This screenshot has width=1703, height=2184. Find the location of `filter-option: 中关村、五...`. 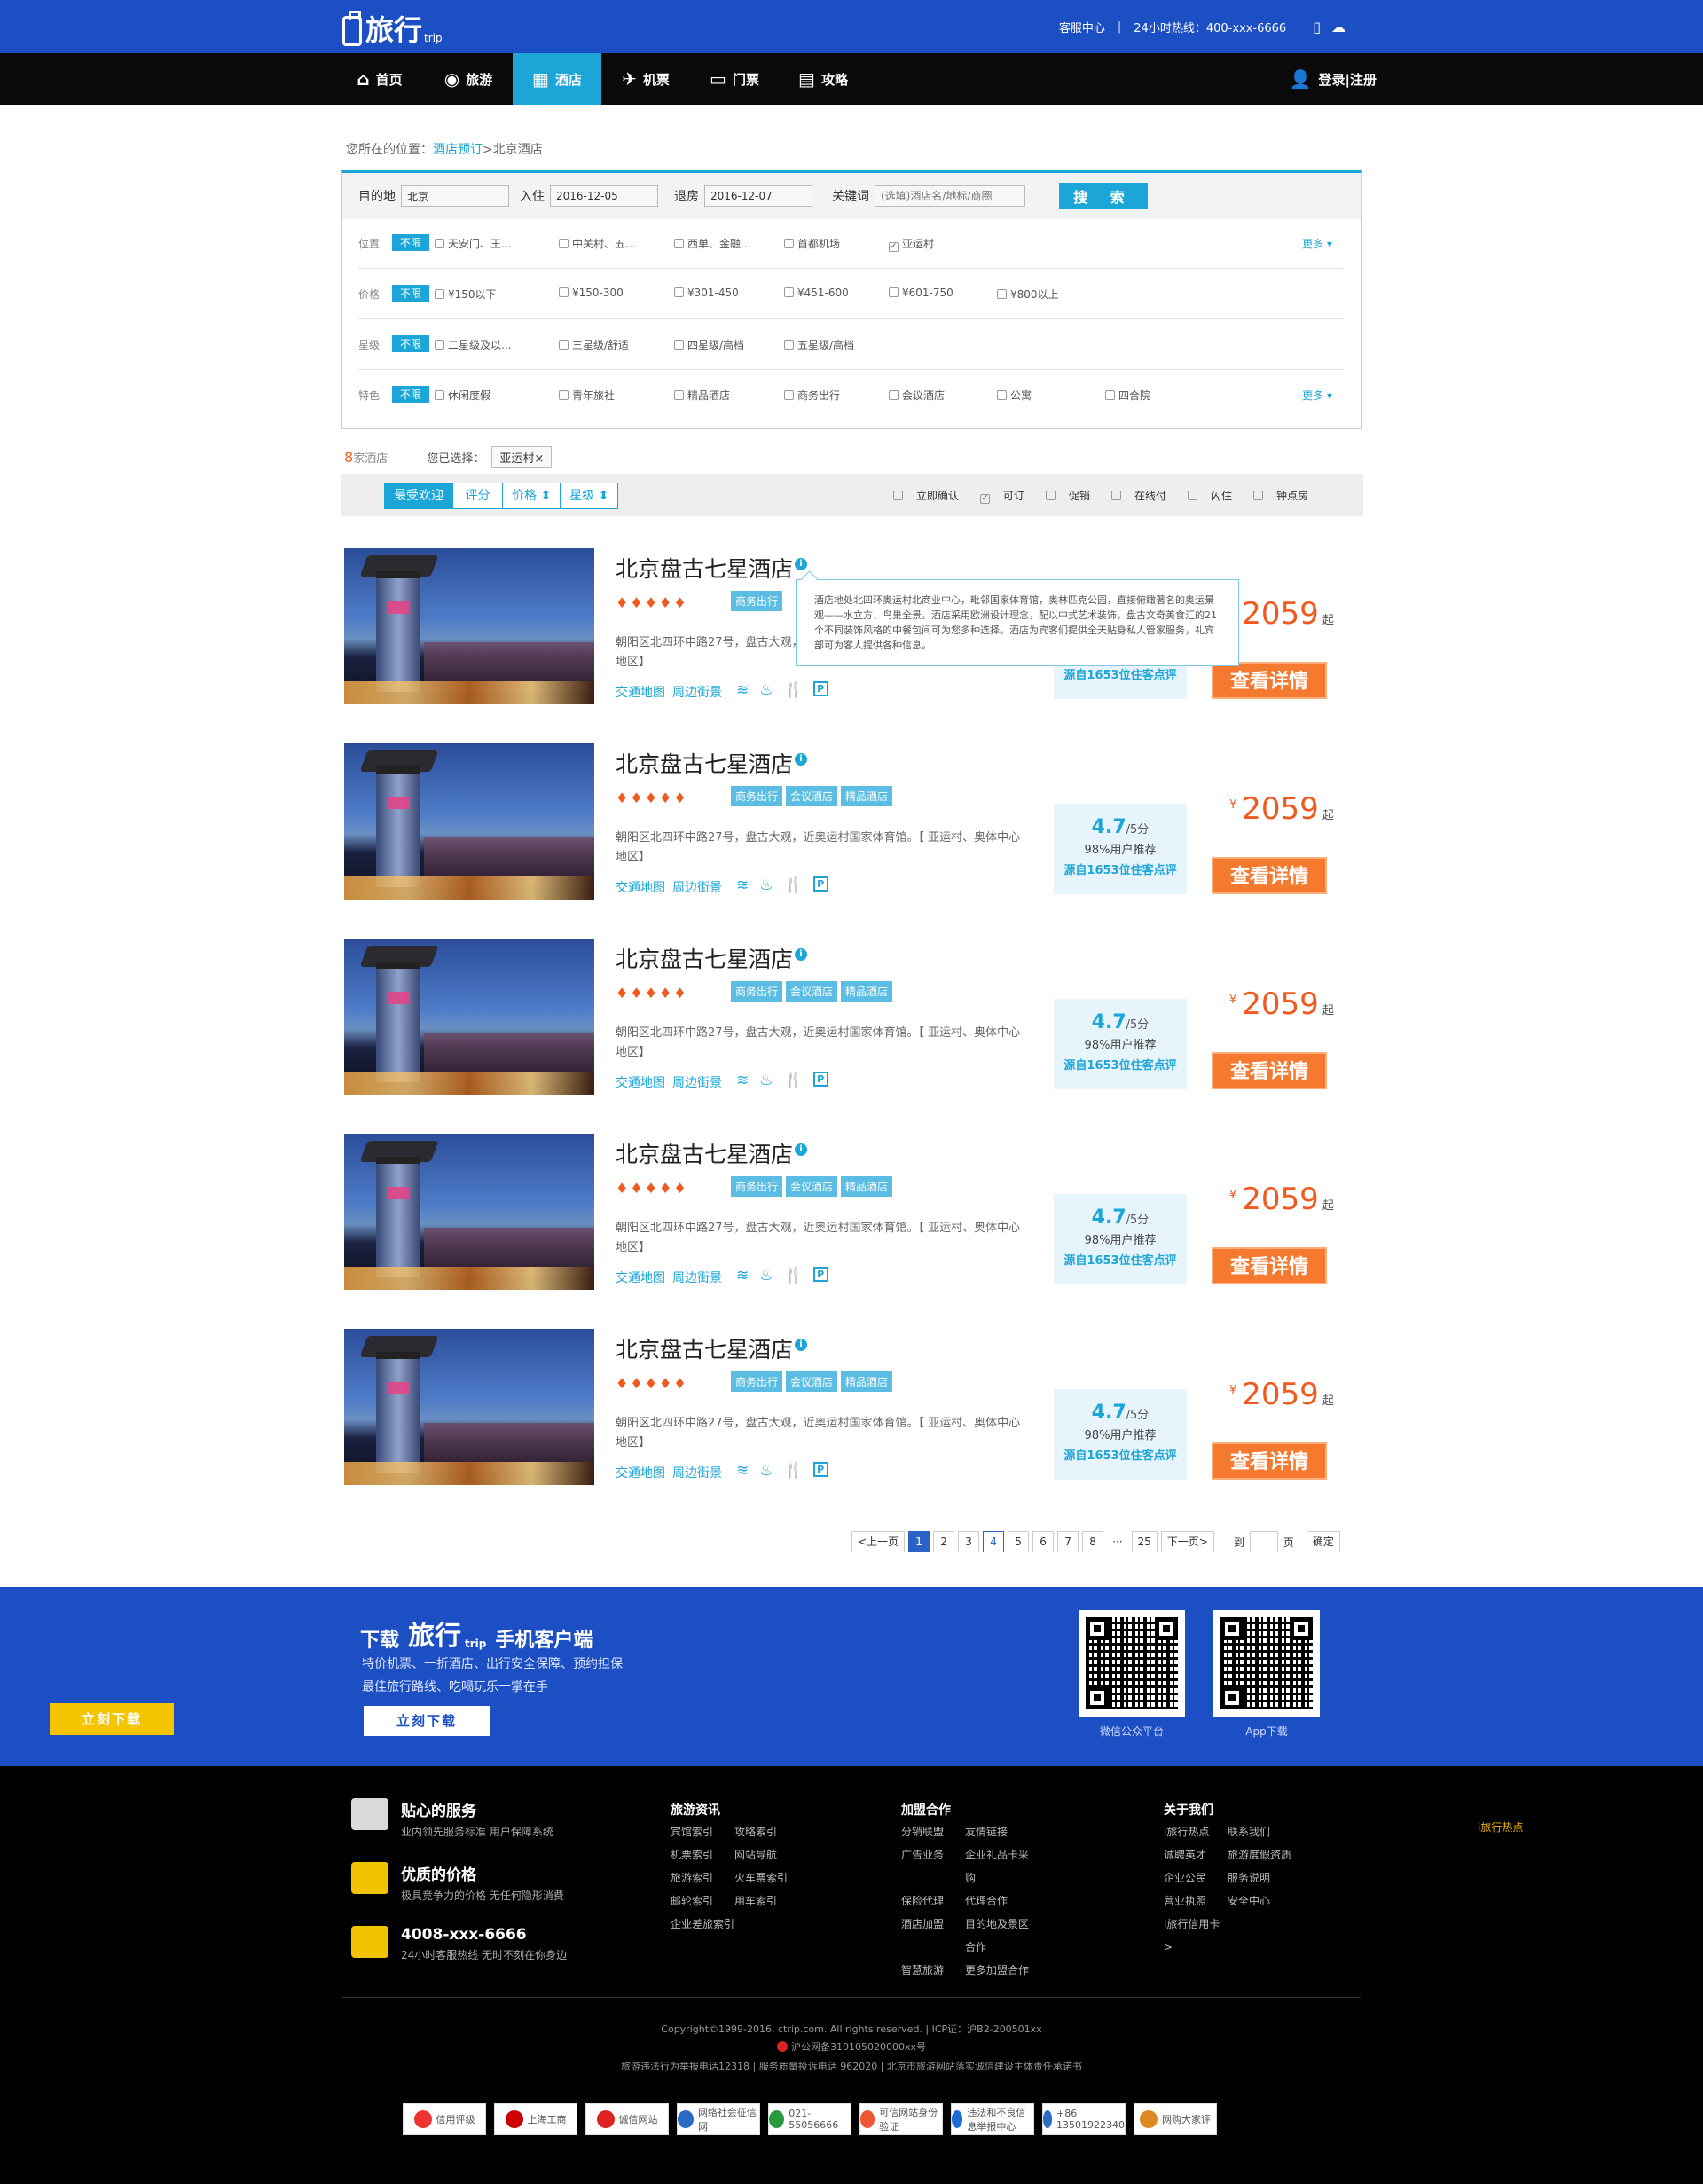

filter-option: 中关村、五... is located at coordinates (597, 244).